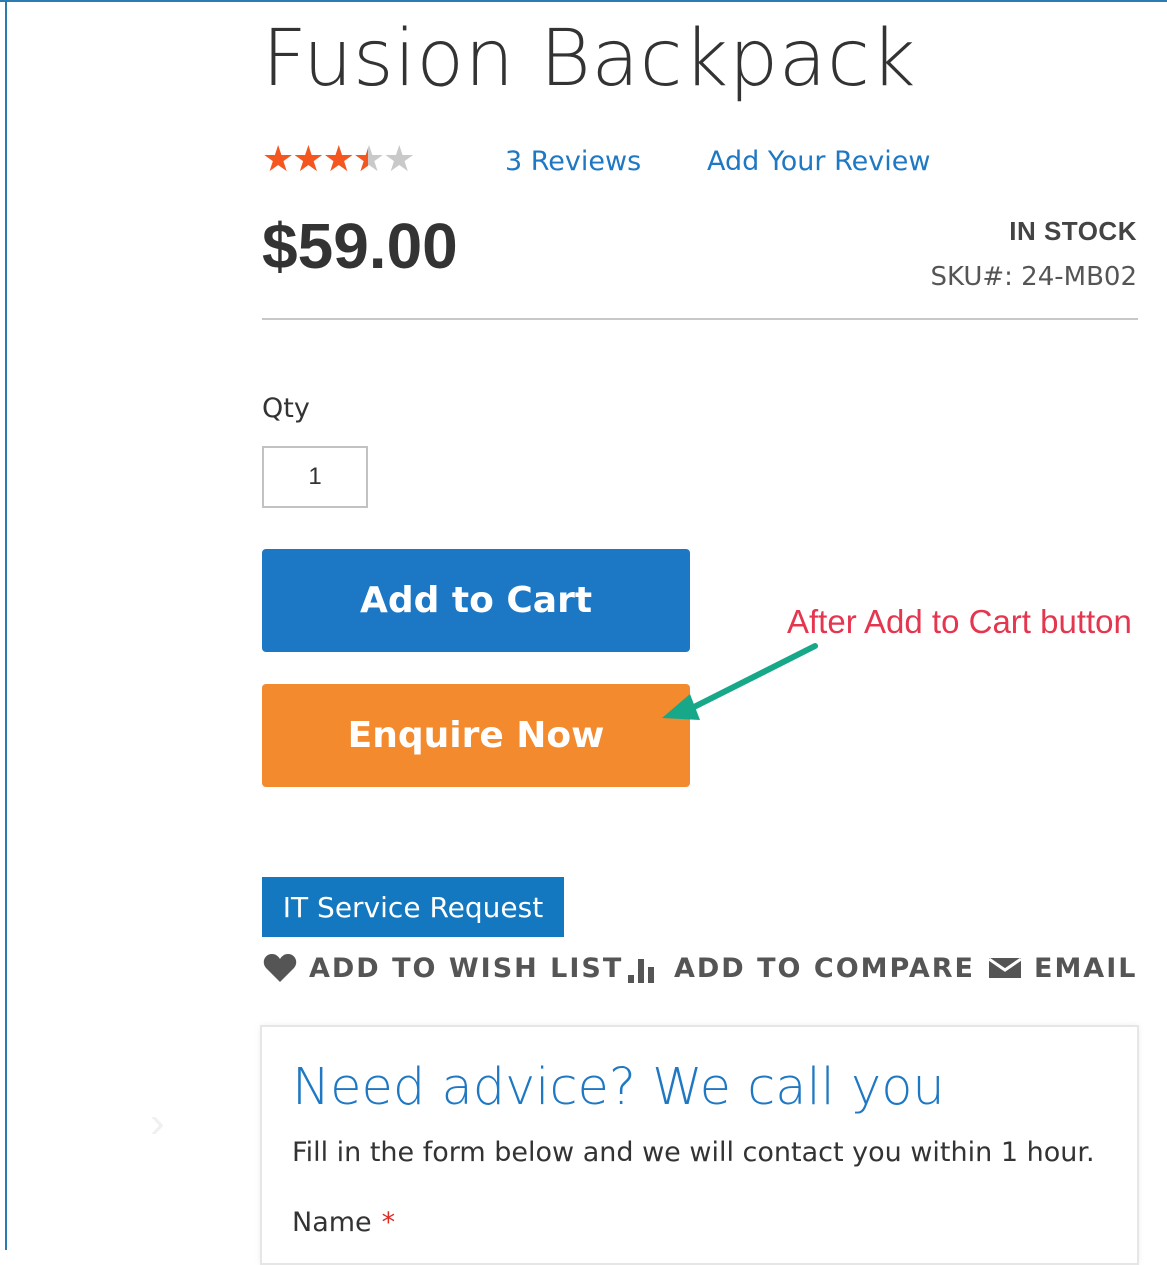 This screenshot has height=1265, width=1167. What do you see at coordinates (740, 681) in the screenshot?
I see `annotation-arrow-icon` at bounding box center [740, 681].